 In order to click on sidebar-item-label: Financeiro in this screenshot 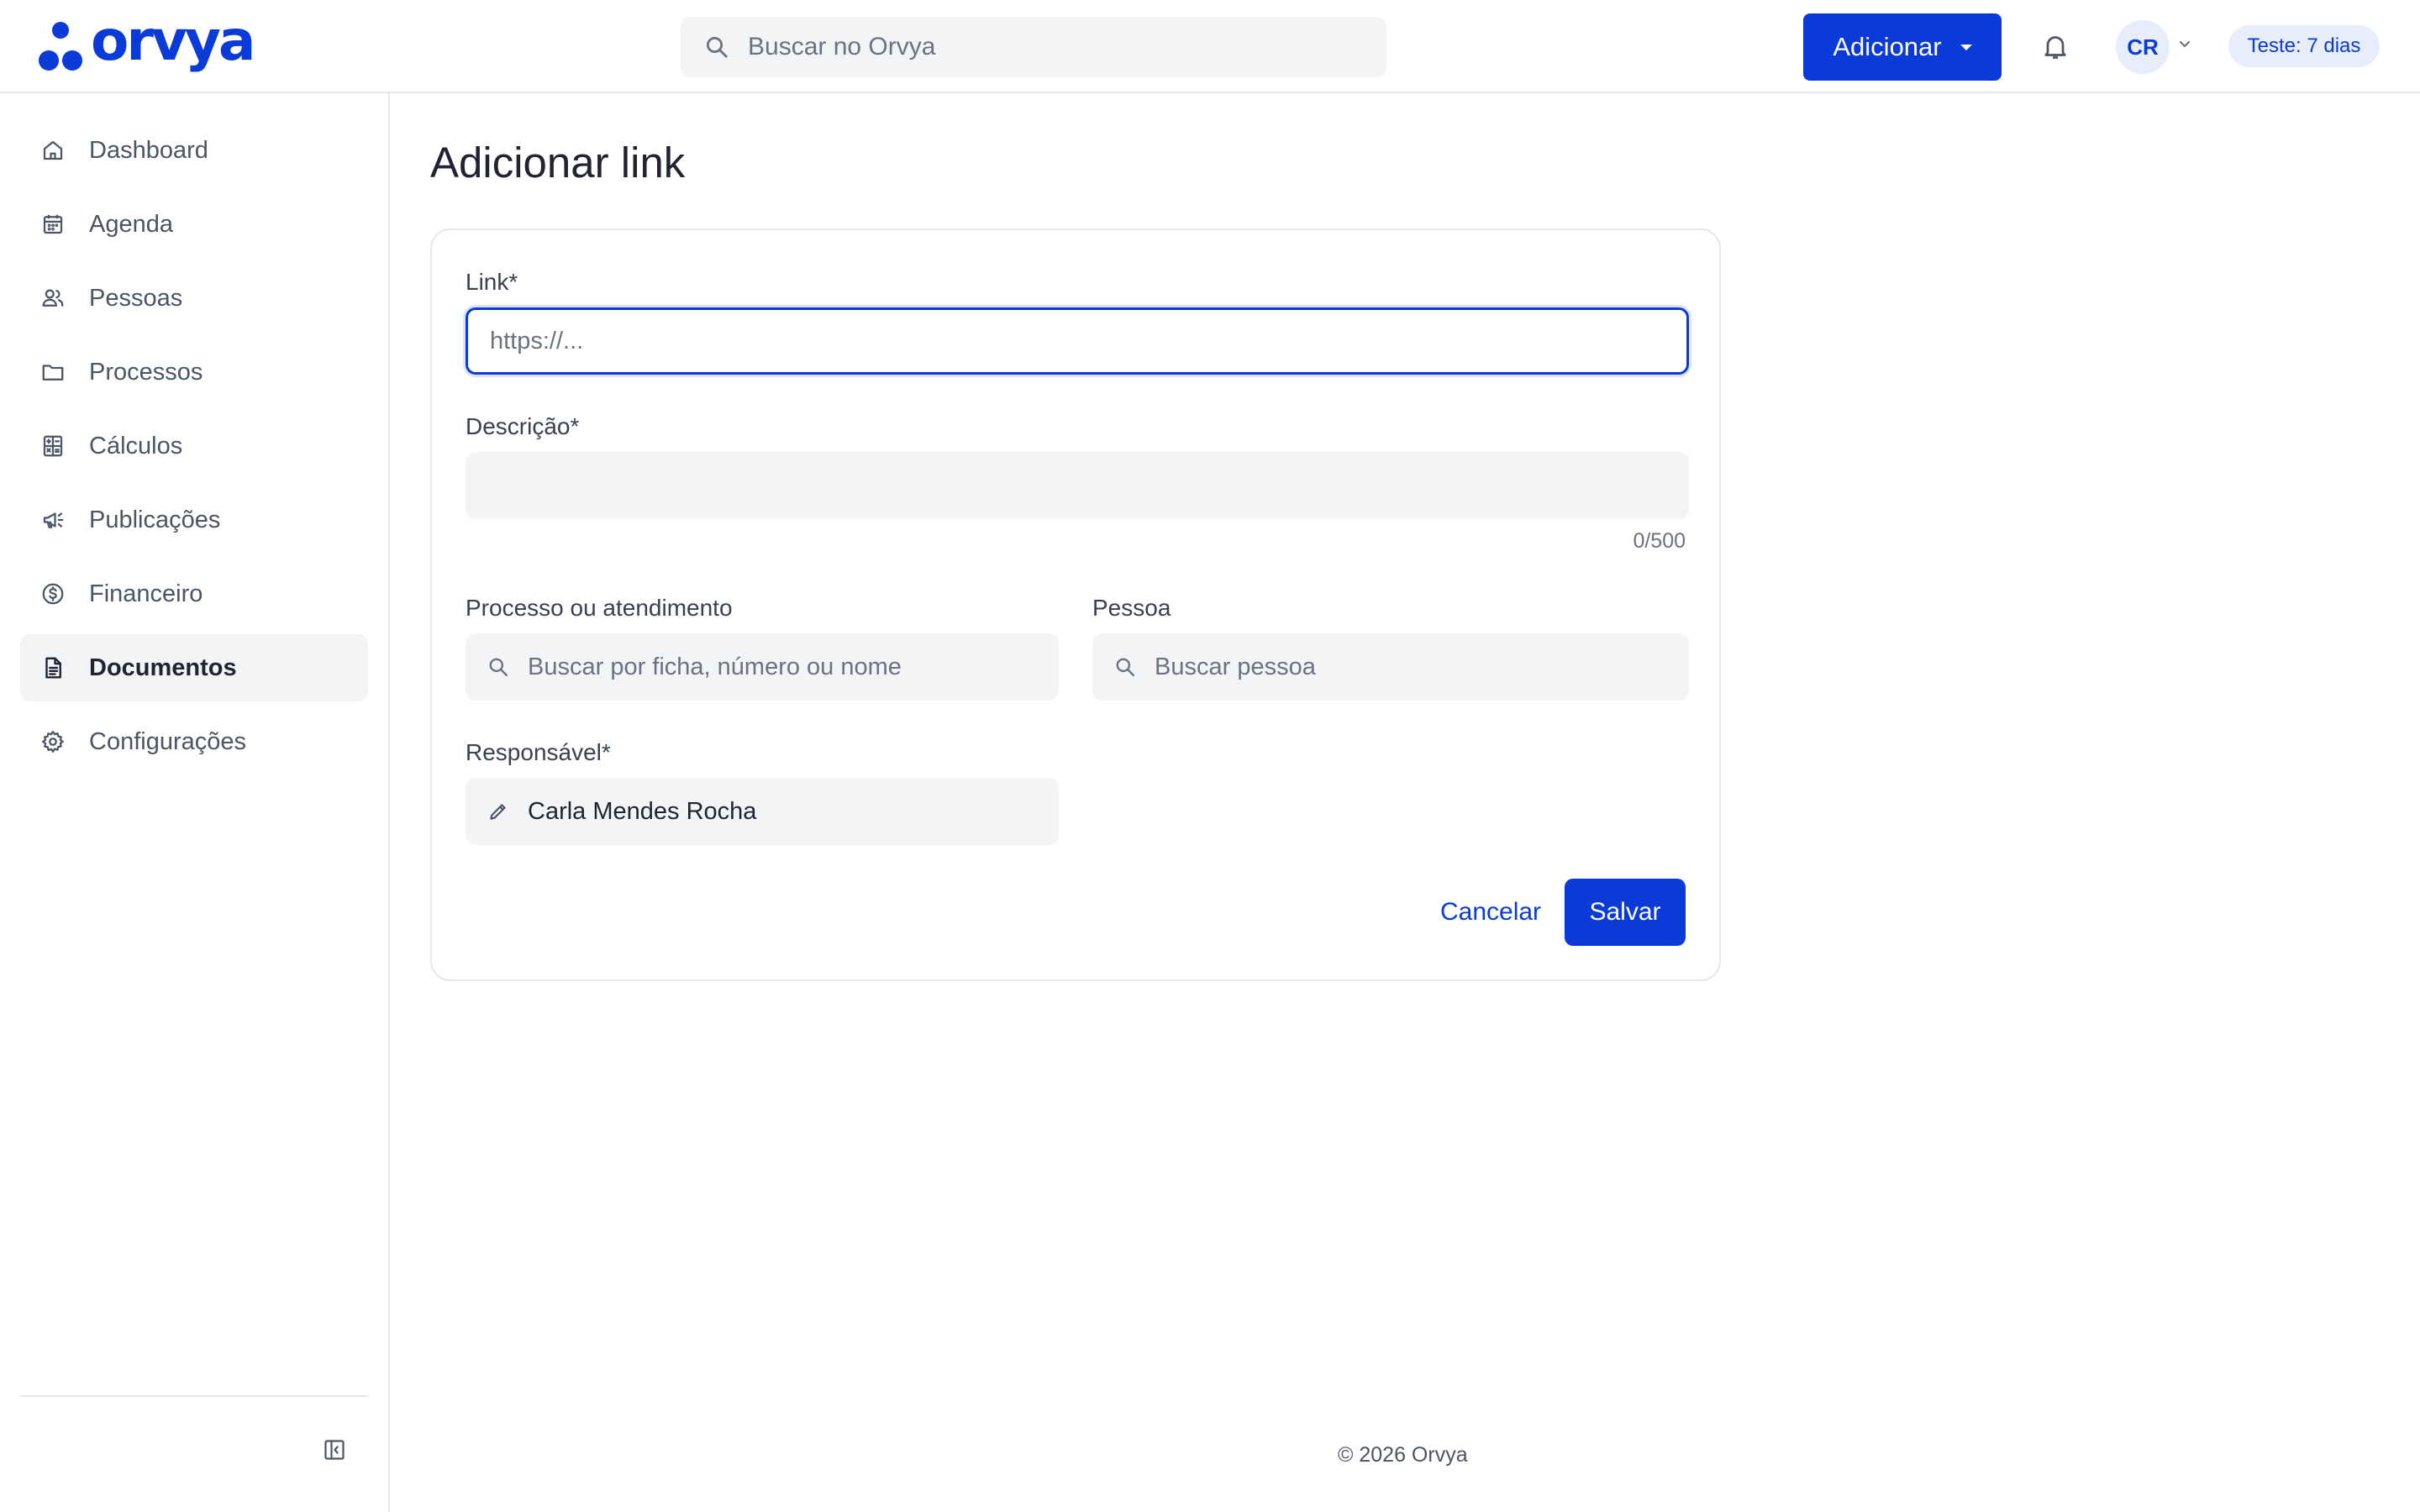, I will do `click(146, 593)`.